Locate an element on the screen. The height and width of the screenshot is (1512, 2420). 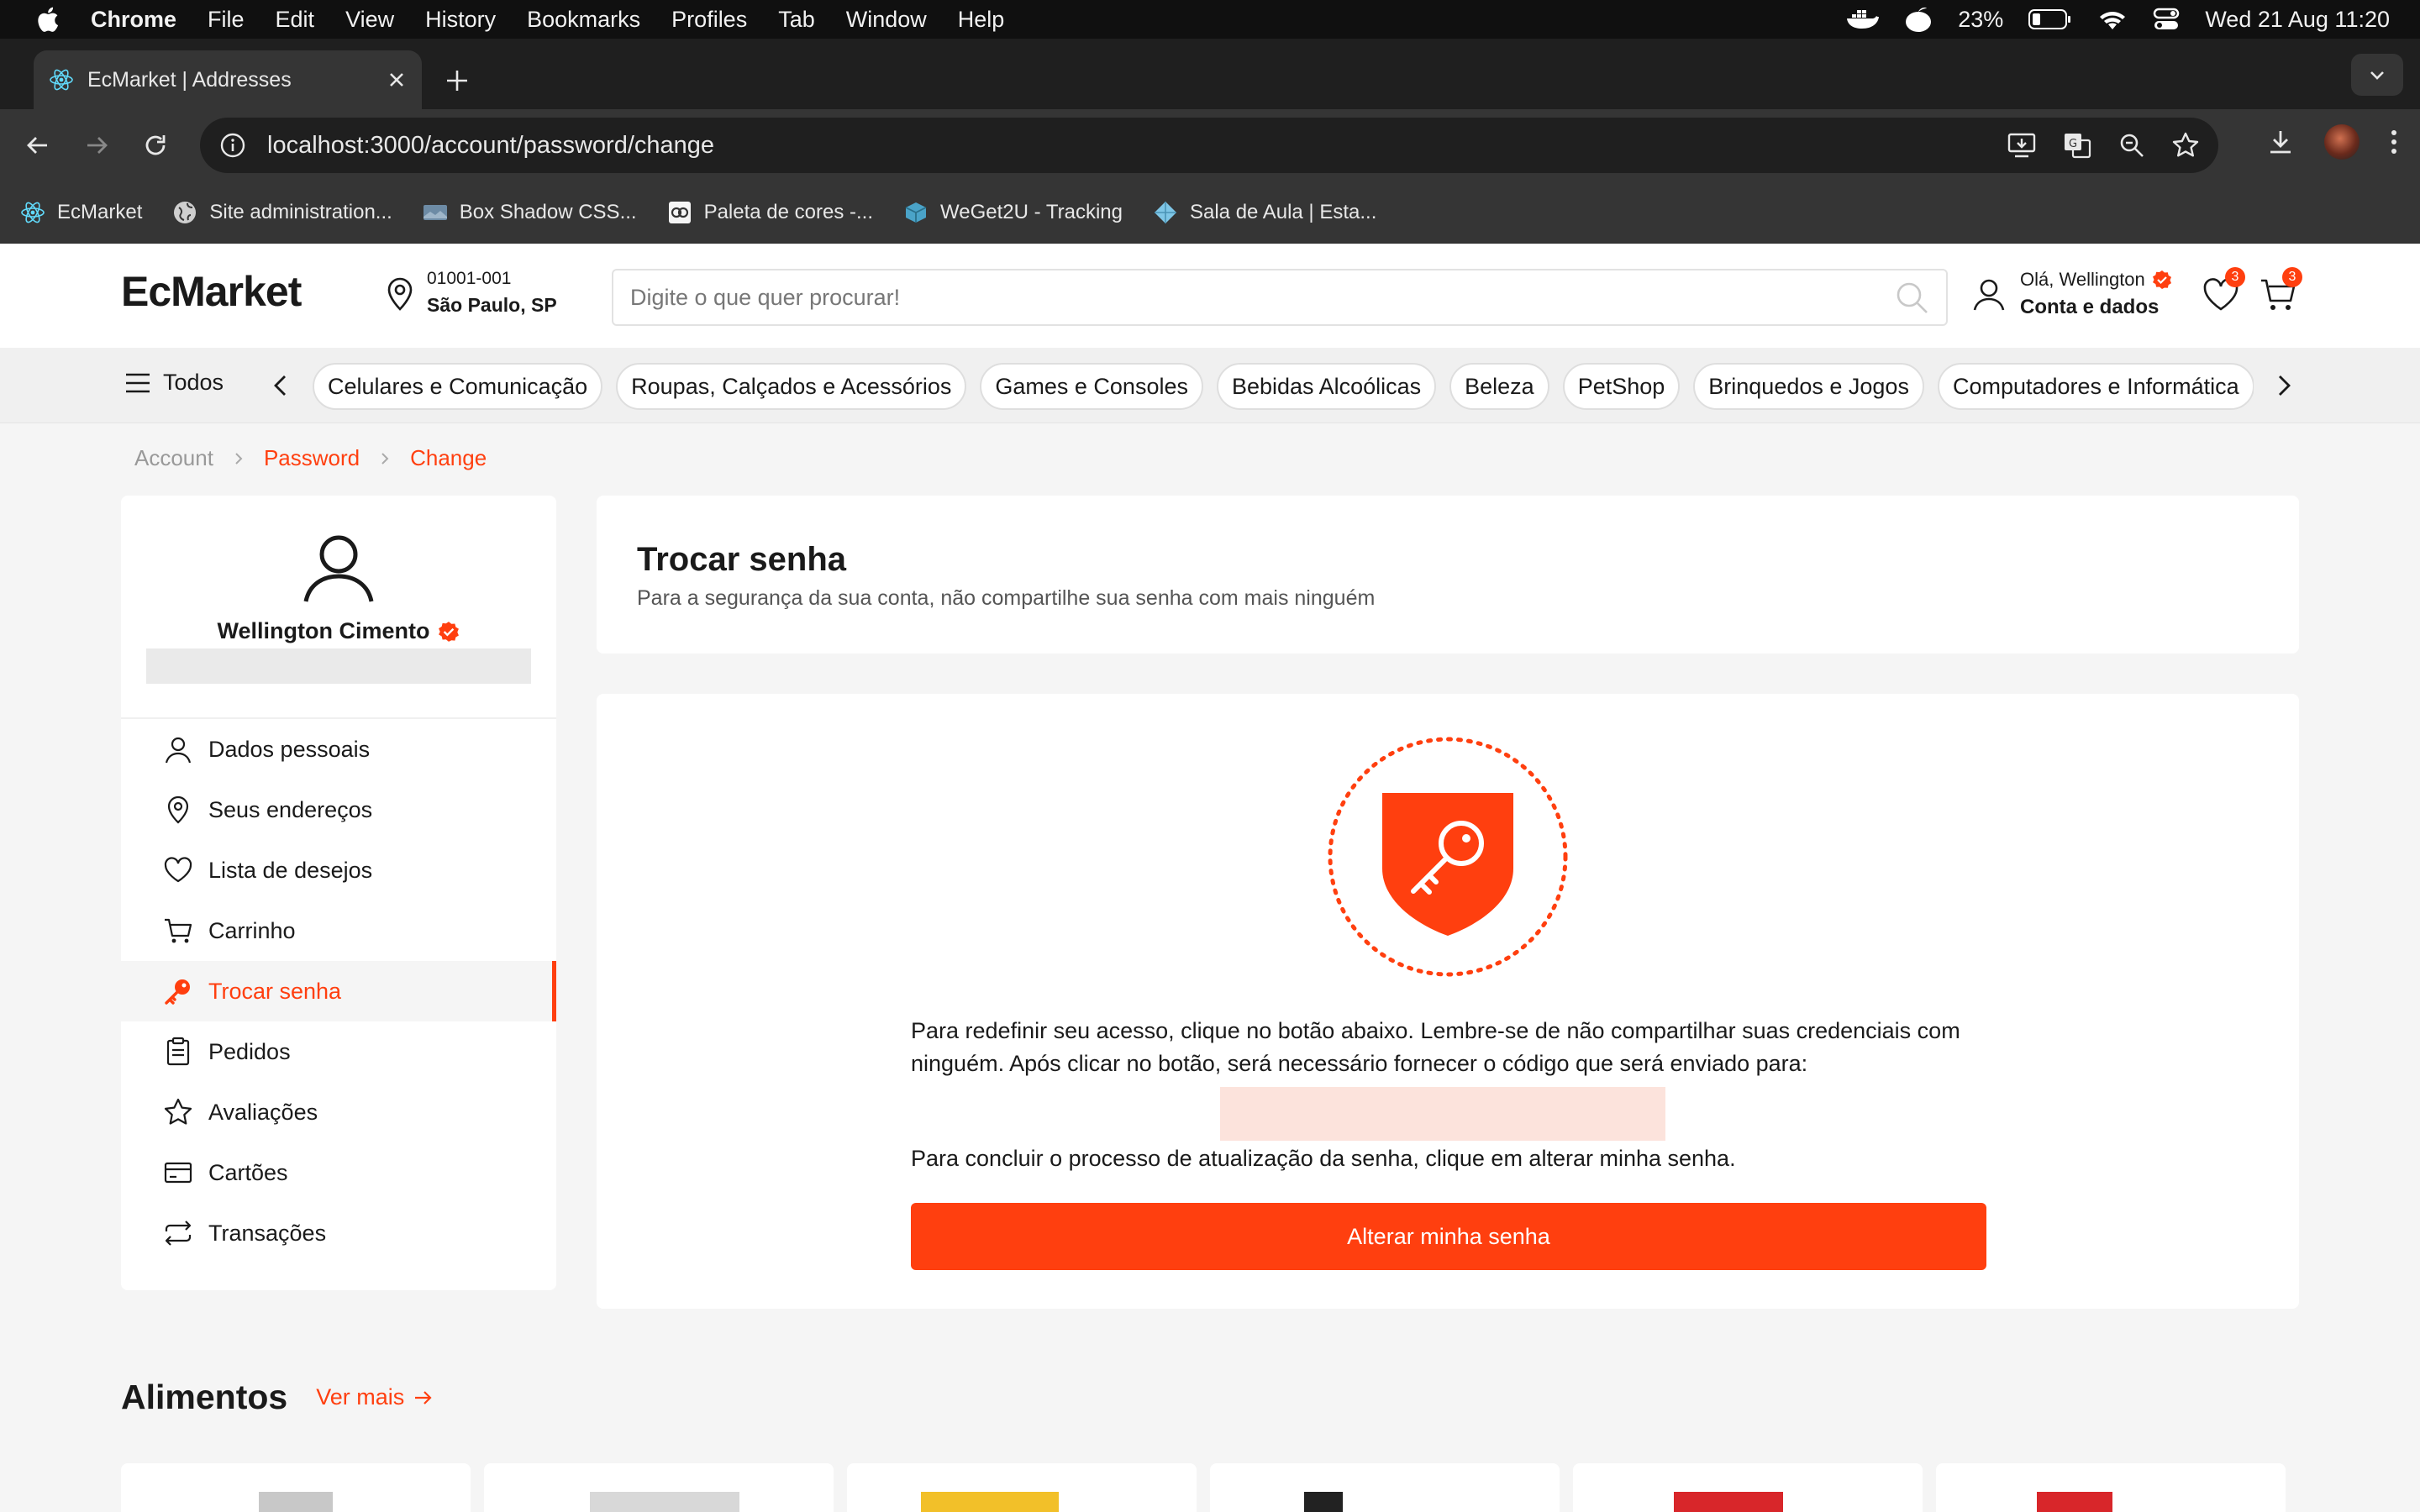
menu-tab: Tab is located at coordinates (796, 20).